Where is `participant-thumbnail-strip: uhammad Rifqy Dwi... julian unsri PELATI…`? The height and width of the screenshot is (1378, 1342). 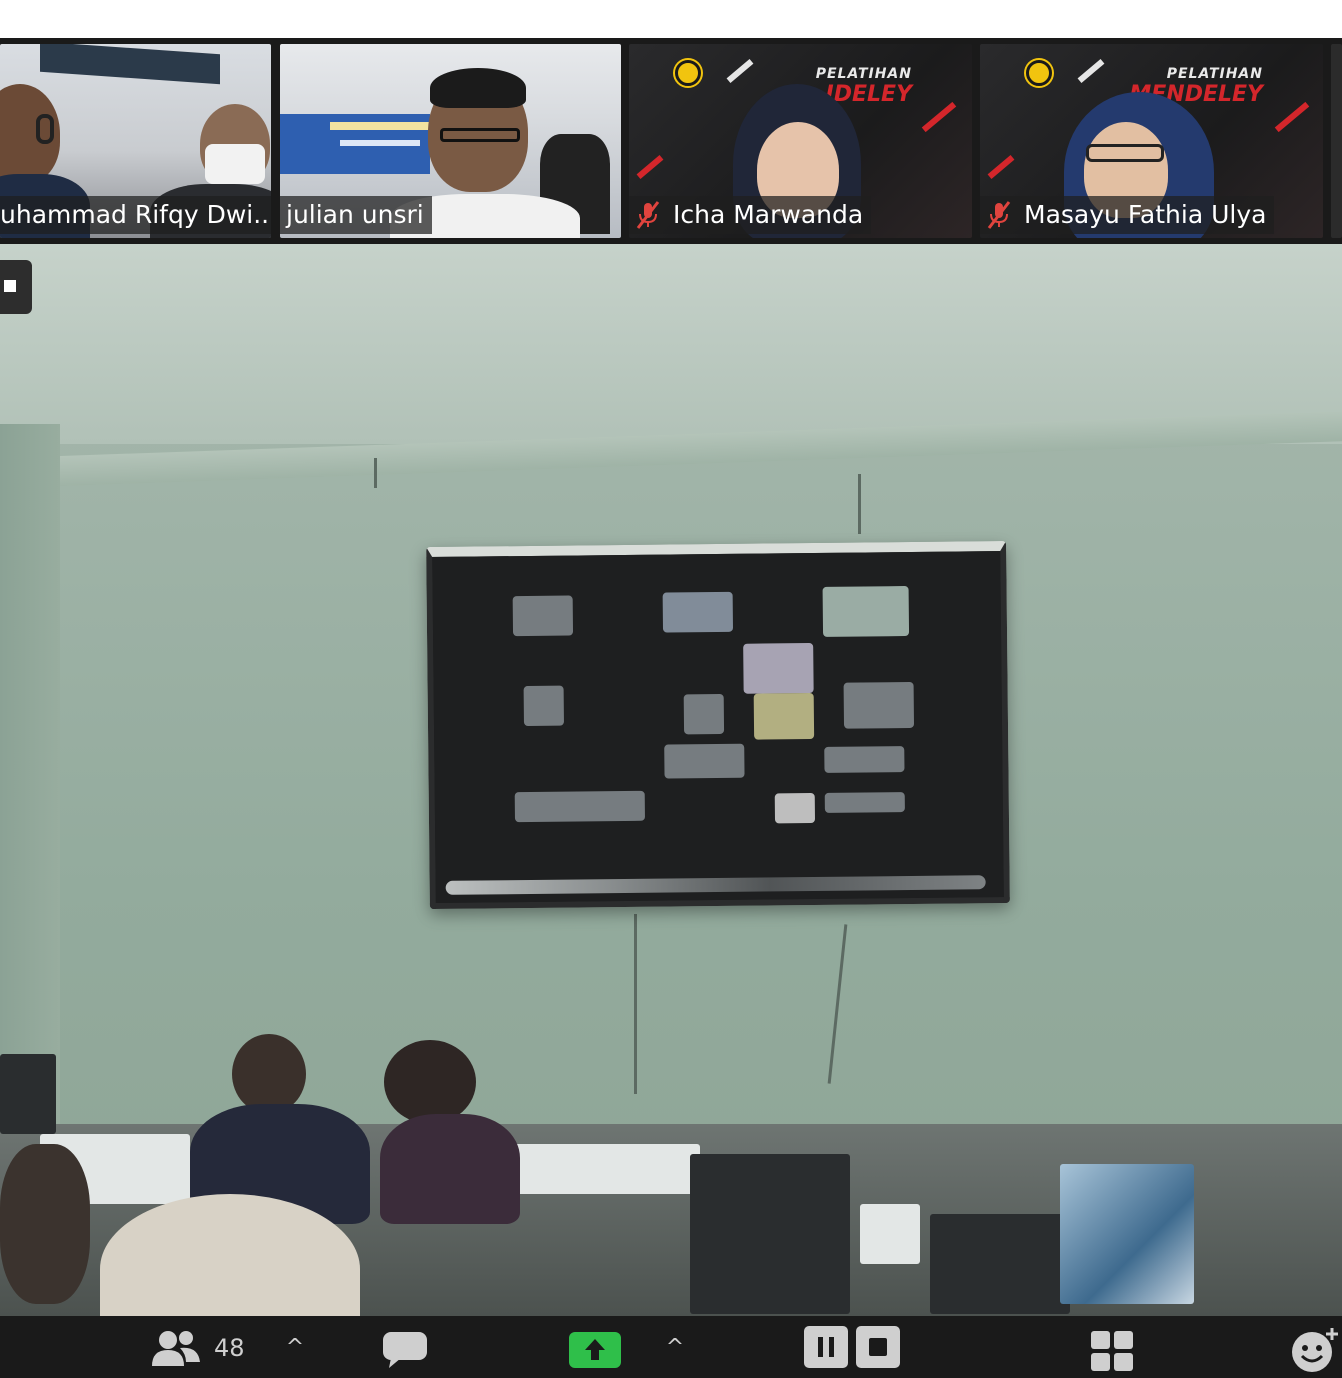
participant-thumbnail-strip: uhammad Rifqy Dwi... julian unsri PELATI… is located at coordinates (671, 141).